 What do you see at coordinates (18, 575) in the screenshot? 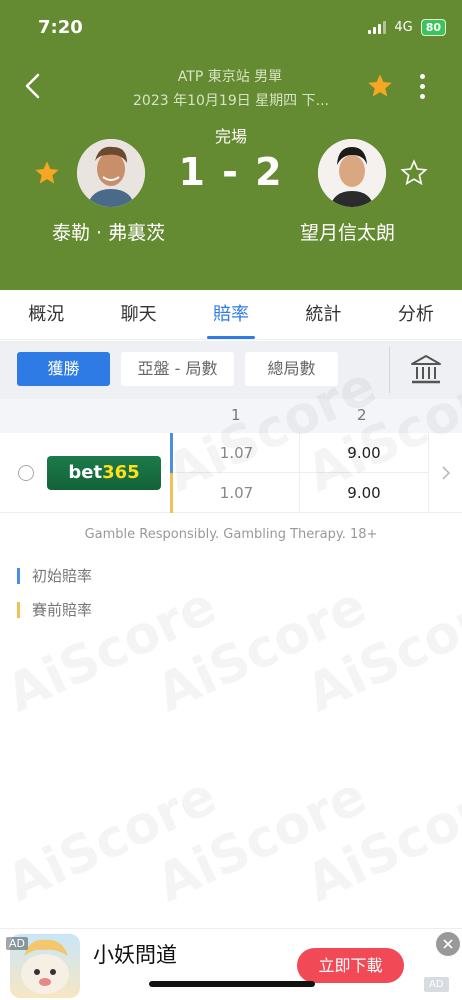
I see `legend-blue-marker` at bounding box center [18, 575].